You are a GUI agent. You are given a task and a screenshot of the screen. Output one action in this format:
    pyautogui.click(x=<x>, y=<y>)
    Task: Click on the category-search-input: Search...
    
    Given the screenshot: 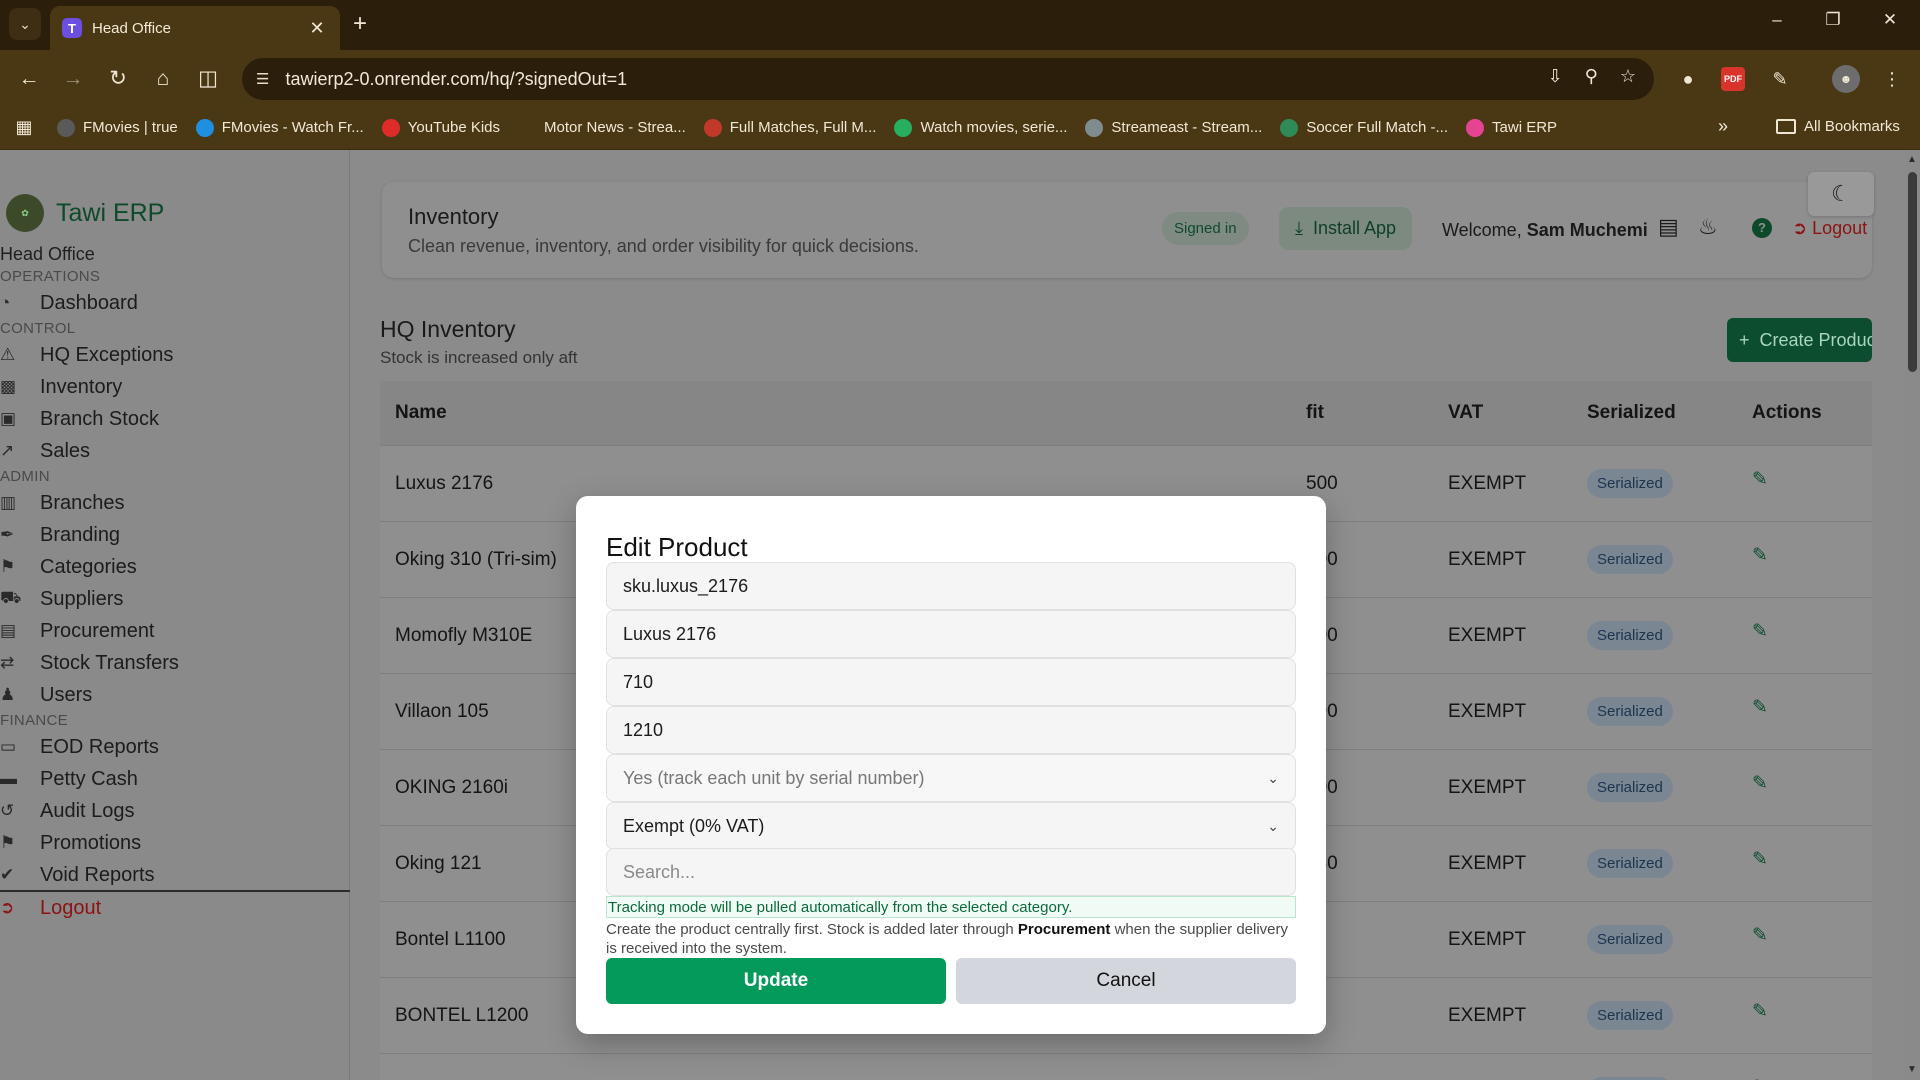 What is the action you would take?
    pyautogui.click(x=951, y=872)
    